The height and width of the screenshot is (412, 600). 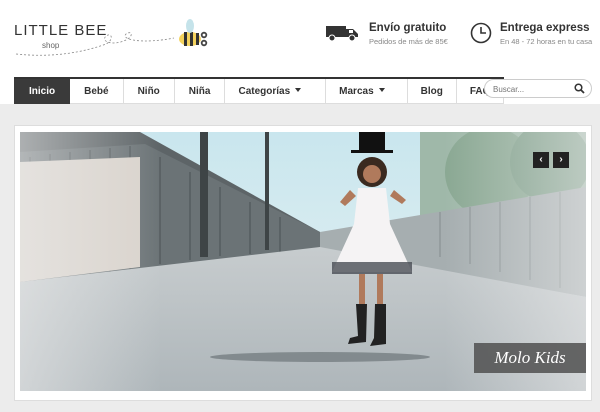 I want to click on feature-title: Envío gratuito, so click(x=408, y=28).